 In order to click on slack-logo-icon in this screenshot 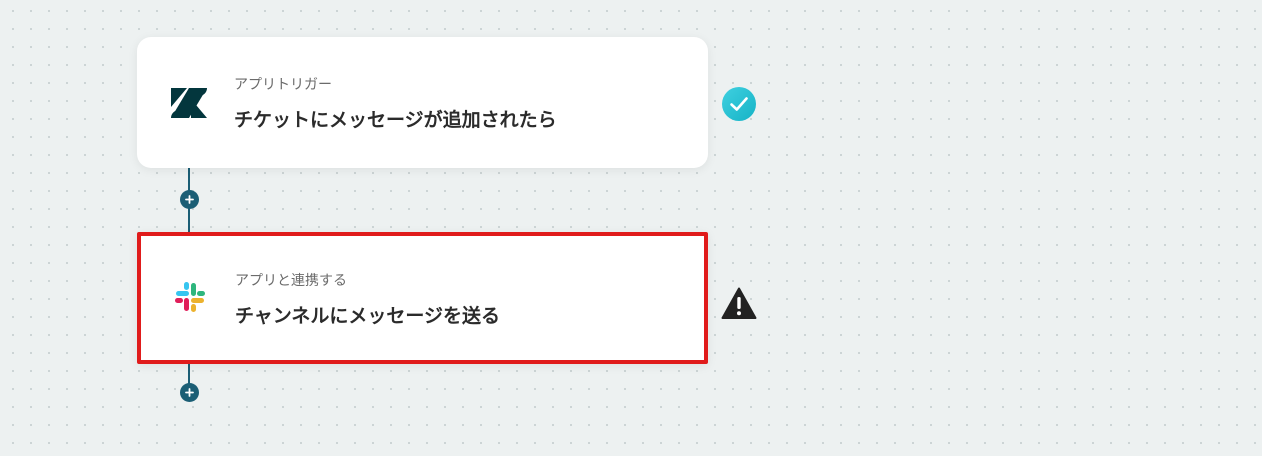, I will do `click(190, 297)`.